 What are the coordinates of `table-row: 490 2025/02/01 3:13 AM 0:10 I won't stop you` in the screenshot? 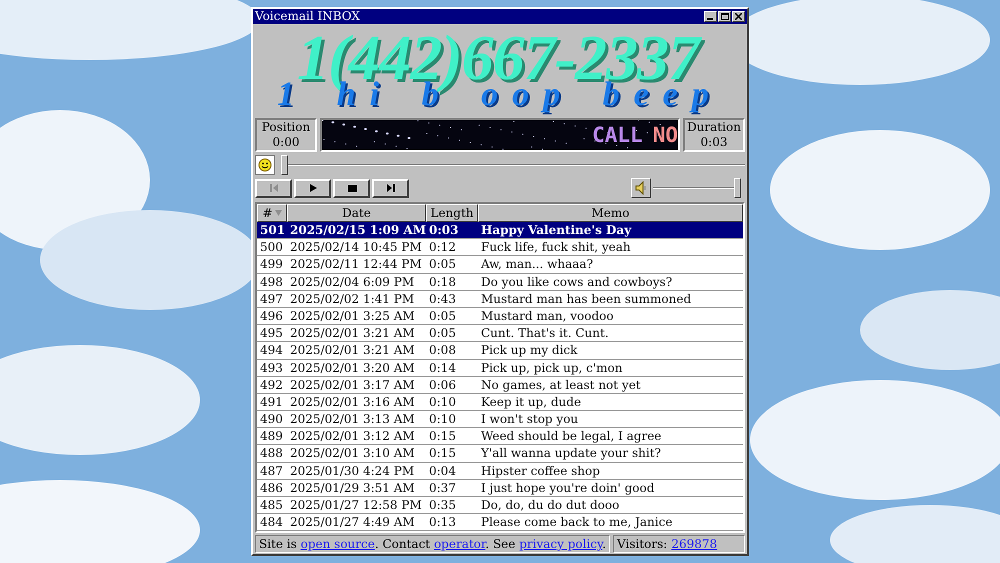 It's located at (500, 419).